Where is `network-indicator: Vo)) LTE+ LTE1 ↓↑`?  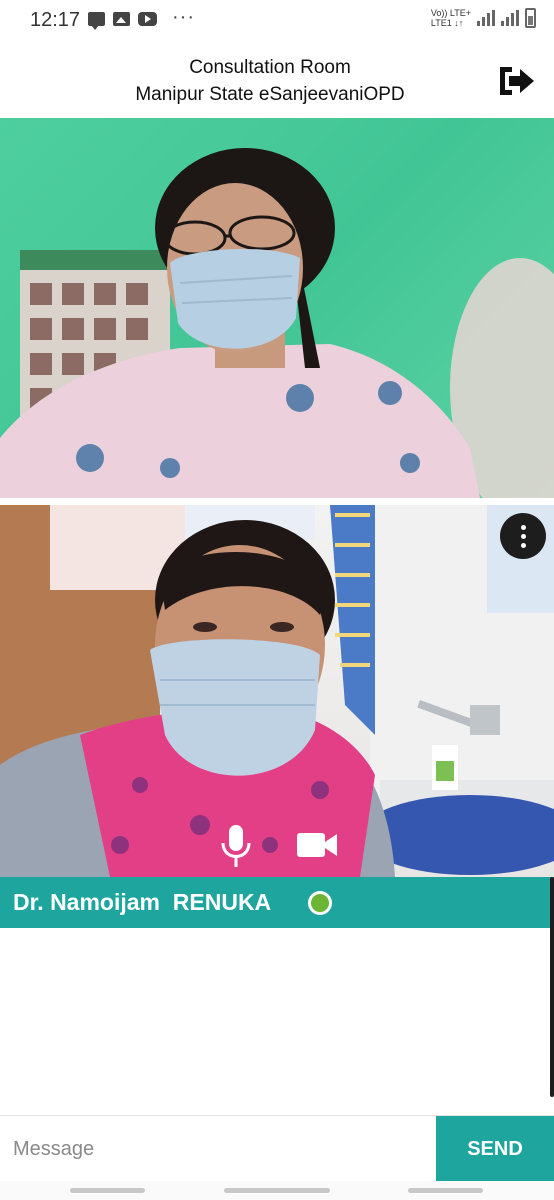
network-indicator: Vo)) LTE+ LTE1 ↓↑ is located at coordinates (450, 18).